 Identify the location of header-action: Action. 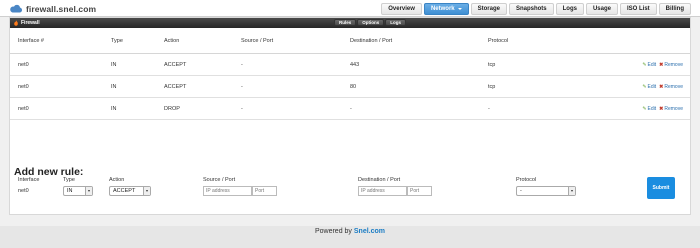
(172, 40).